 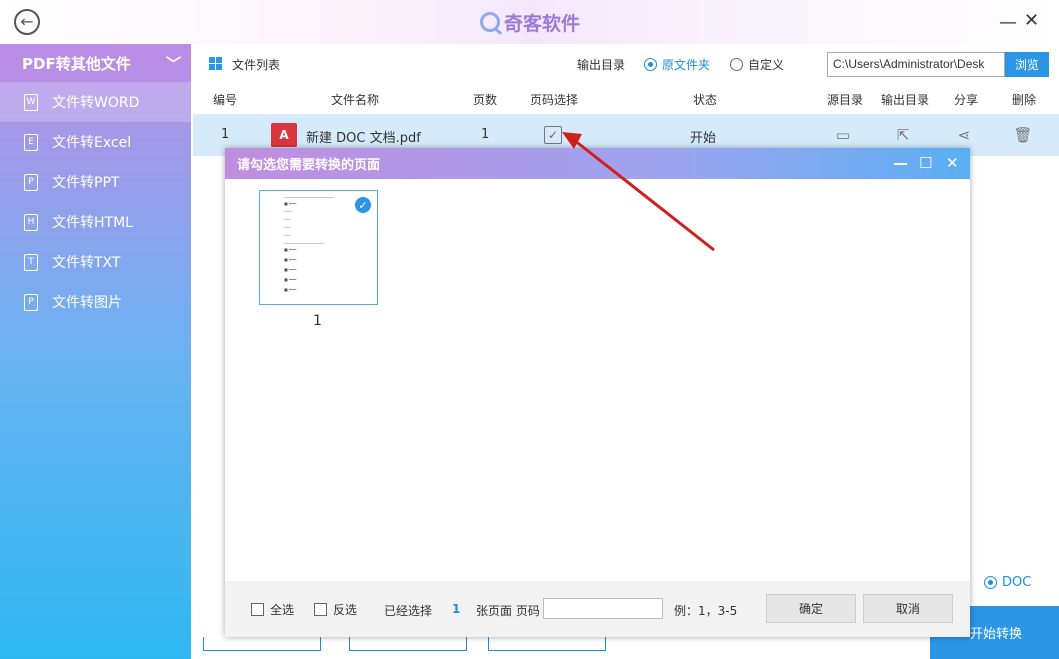 What do you see at coordinates (966, 100) in the screenshot?
I see `col-share: 分享` at bounding box center [966, 100].